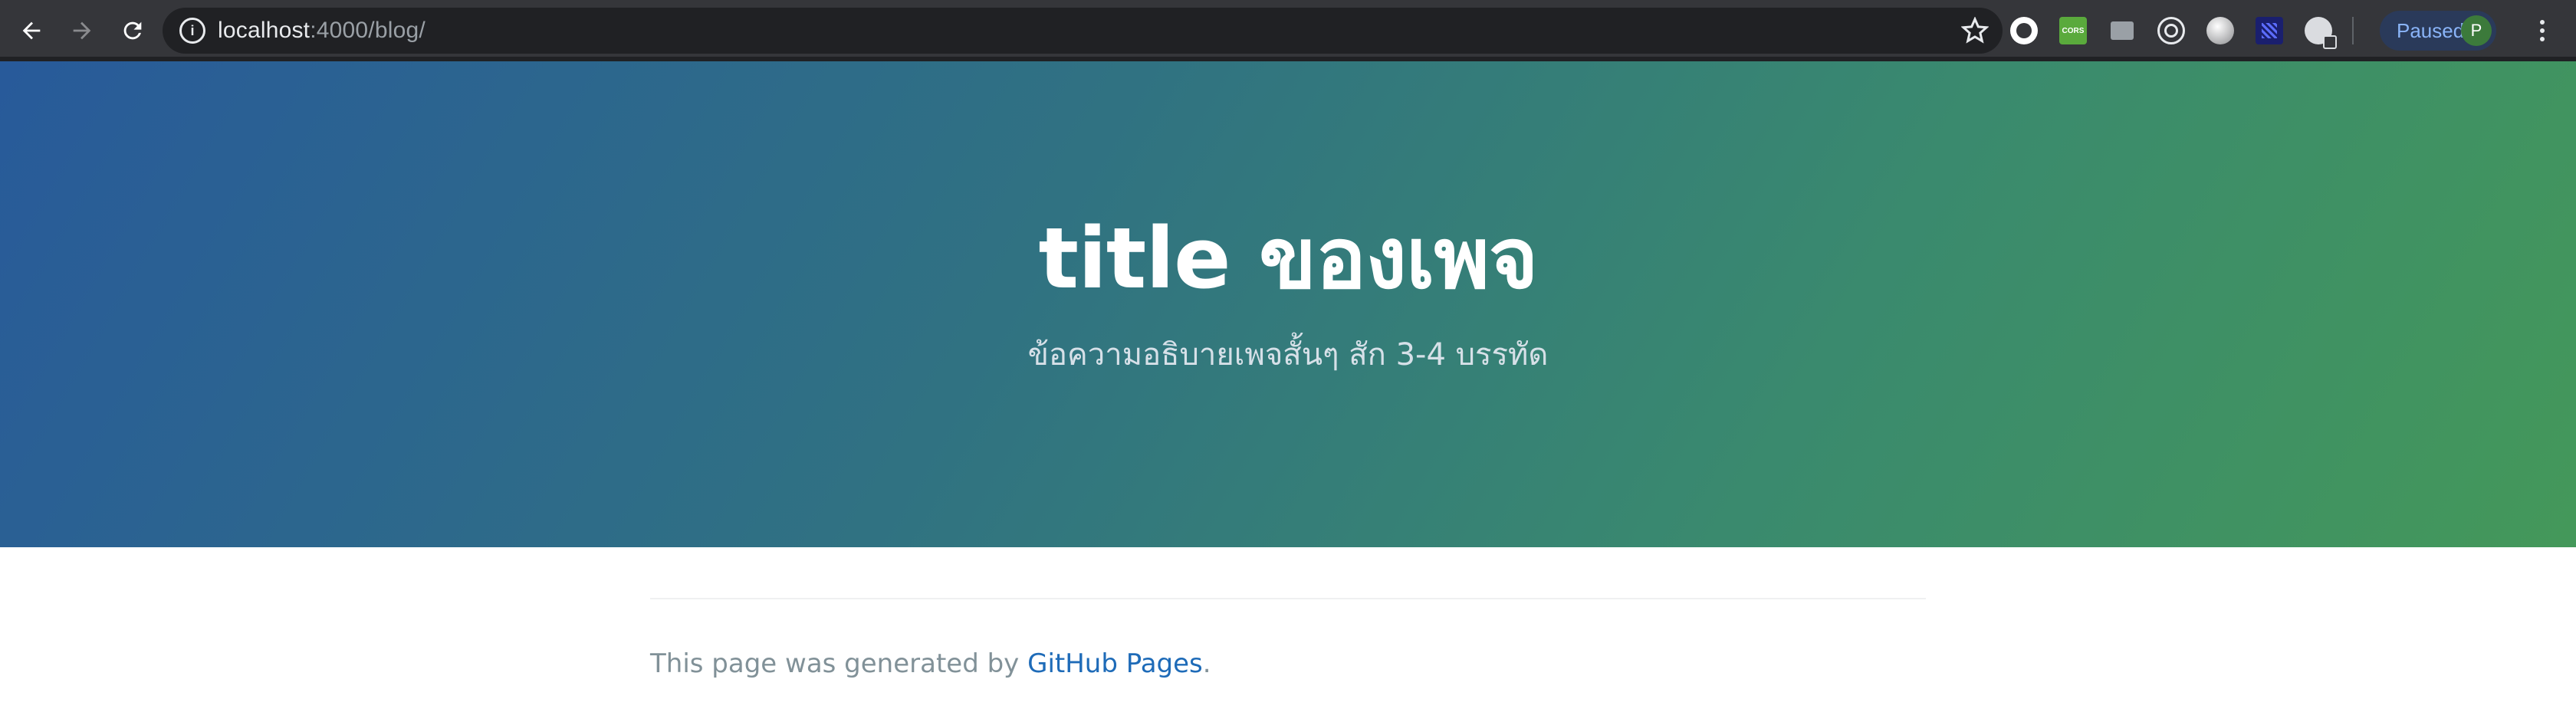 The width and height of the screenshot is (2576, 722). What do you see at coordinates (839, 663) in the screenshot?
I see `footer-text-before: This page was generated by` at bounding box center [839, 663].